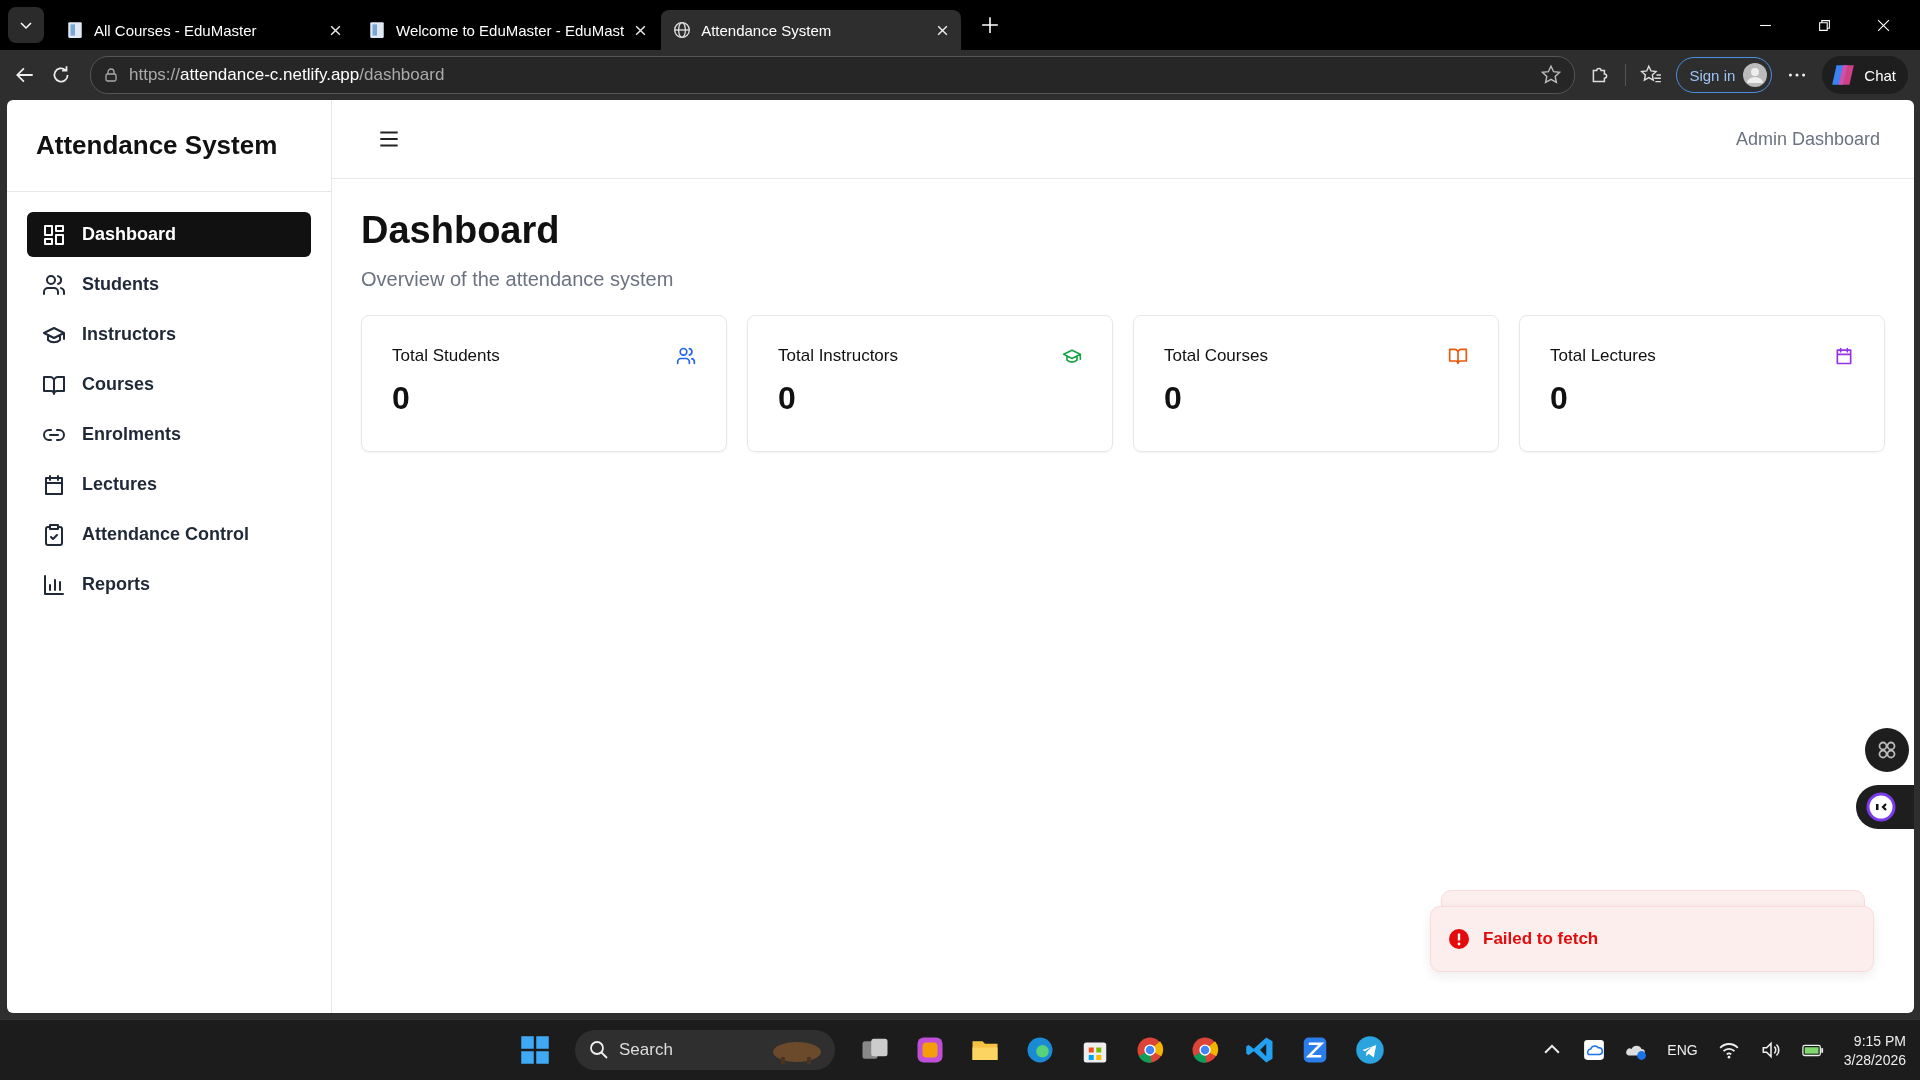  Describe the element at coordinates (518, 279) in the screenshot. I see `page-subtitle: Overview of the attendance system` at that location.